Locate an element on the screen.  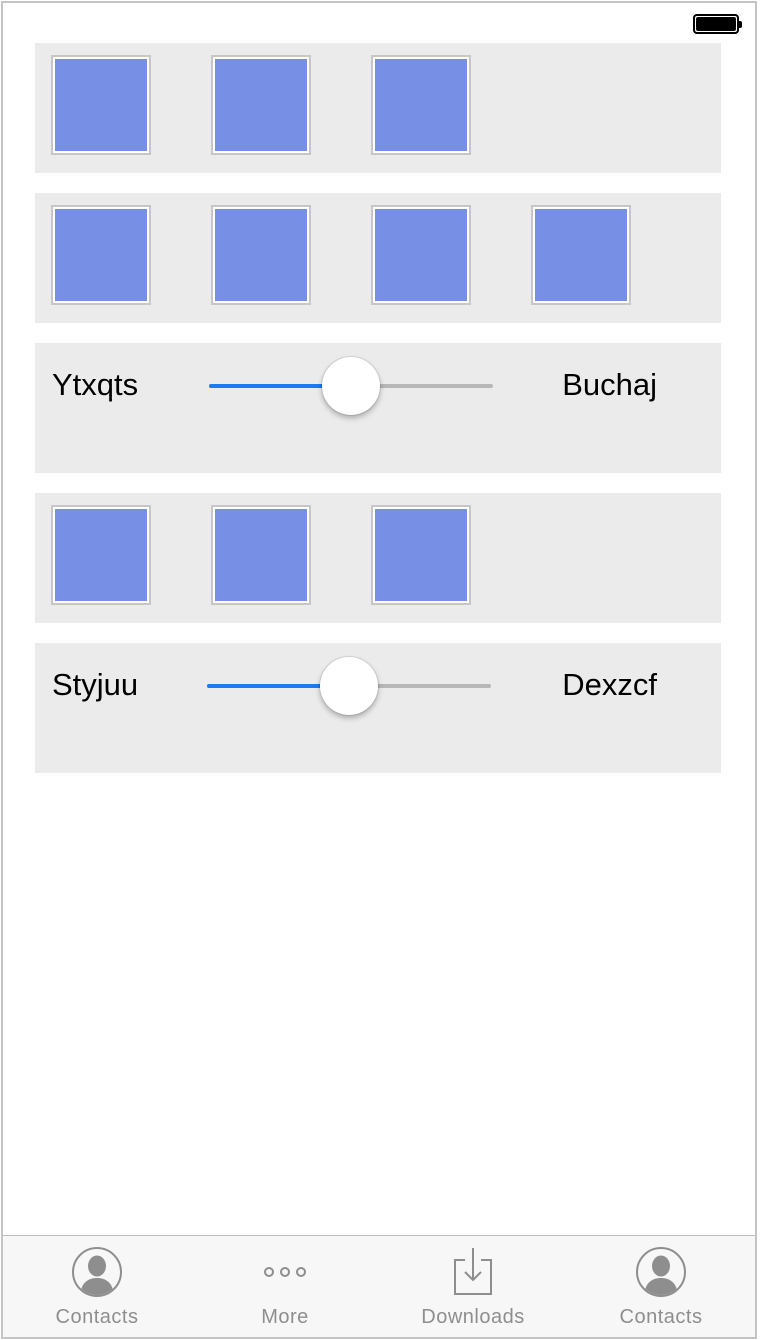
downloads-icon is located at coordinates (473, 1271).